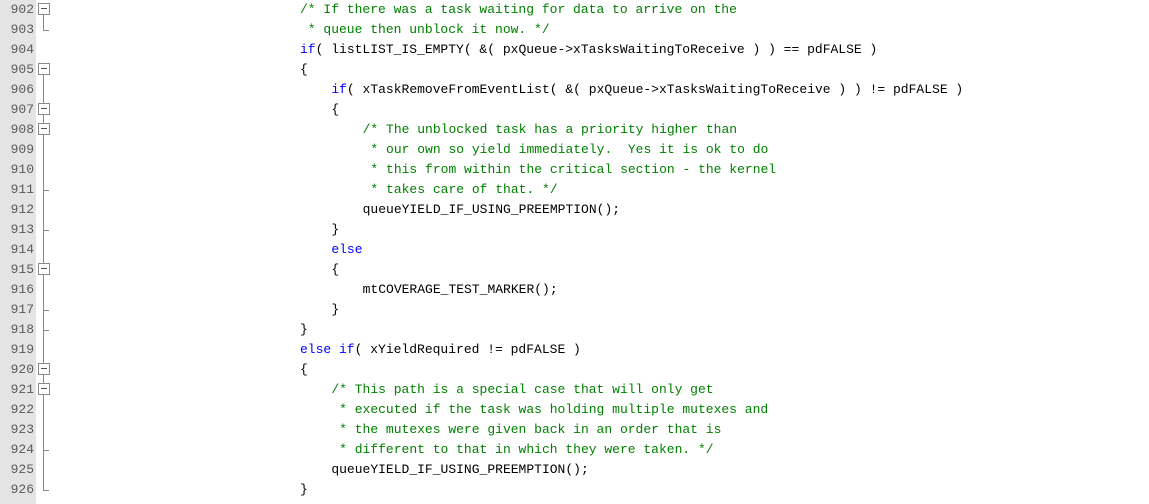 This screenshot has height=504, width=1149. Describe the element at coordinates (22, 469) in the screenshot. I see `line-number: 925` at that location.